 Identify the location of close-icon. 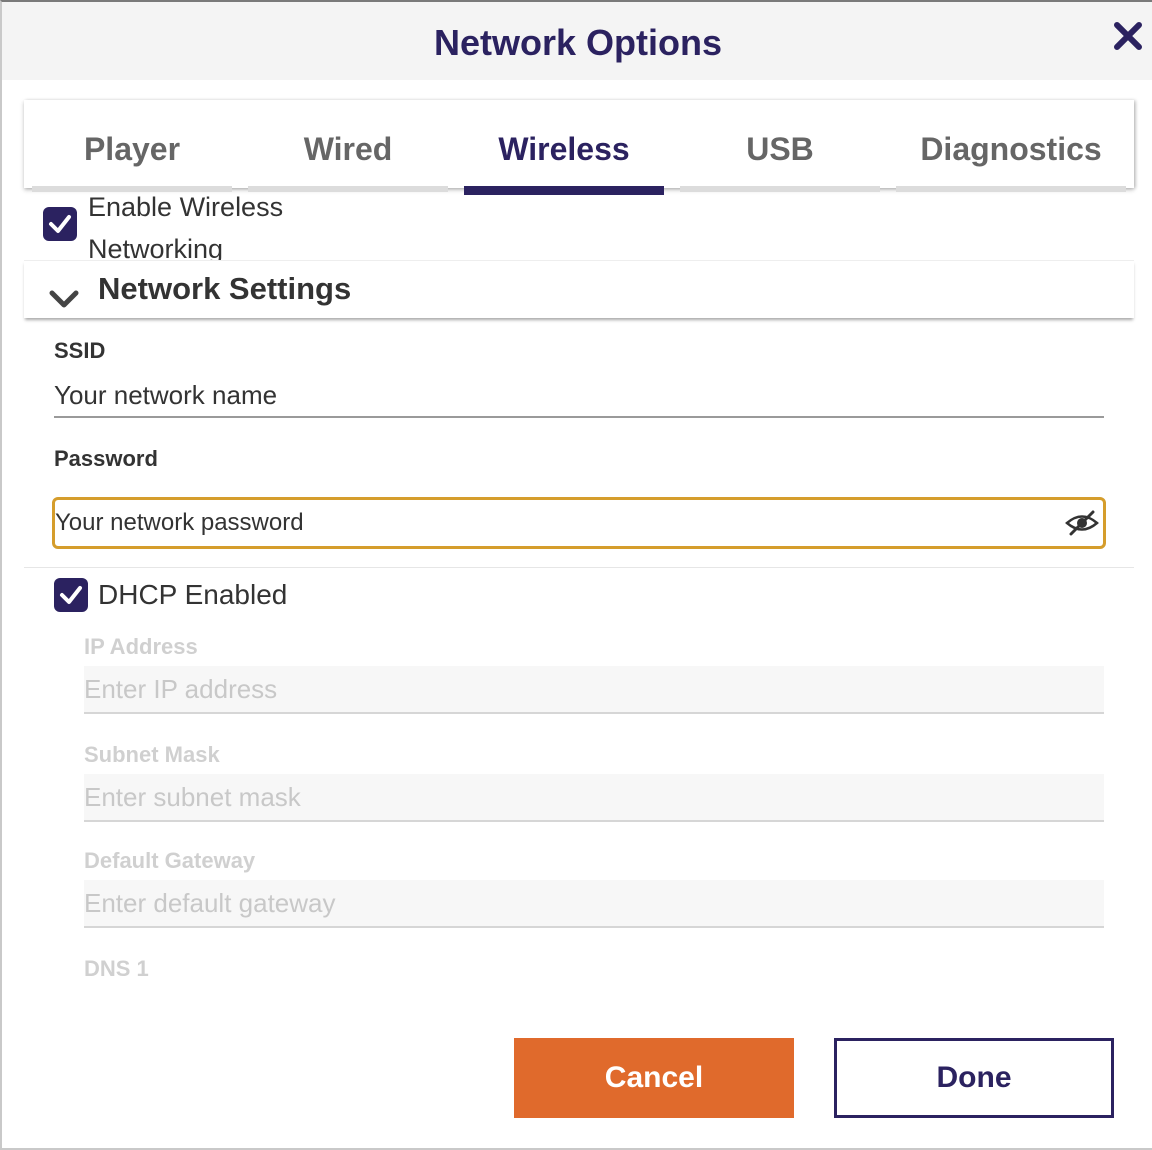
(1128, 36).